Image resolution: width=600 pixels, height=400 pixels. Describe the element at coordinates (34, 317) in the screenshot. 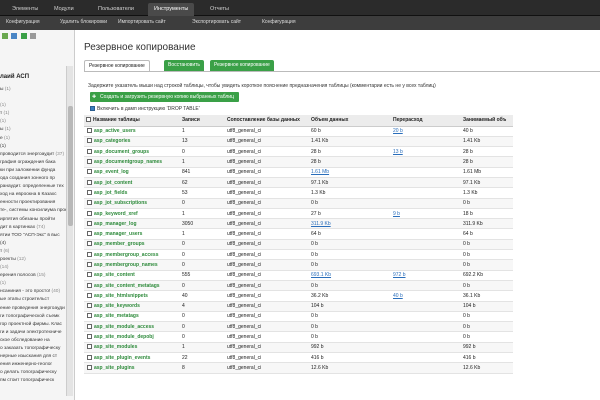

I see `tree-item: ги топографической съемк` at that location.